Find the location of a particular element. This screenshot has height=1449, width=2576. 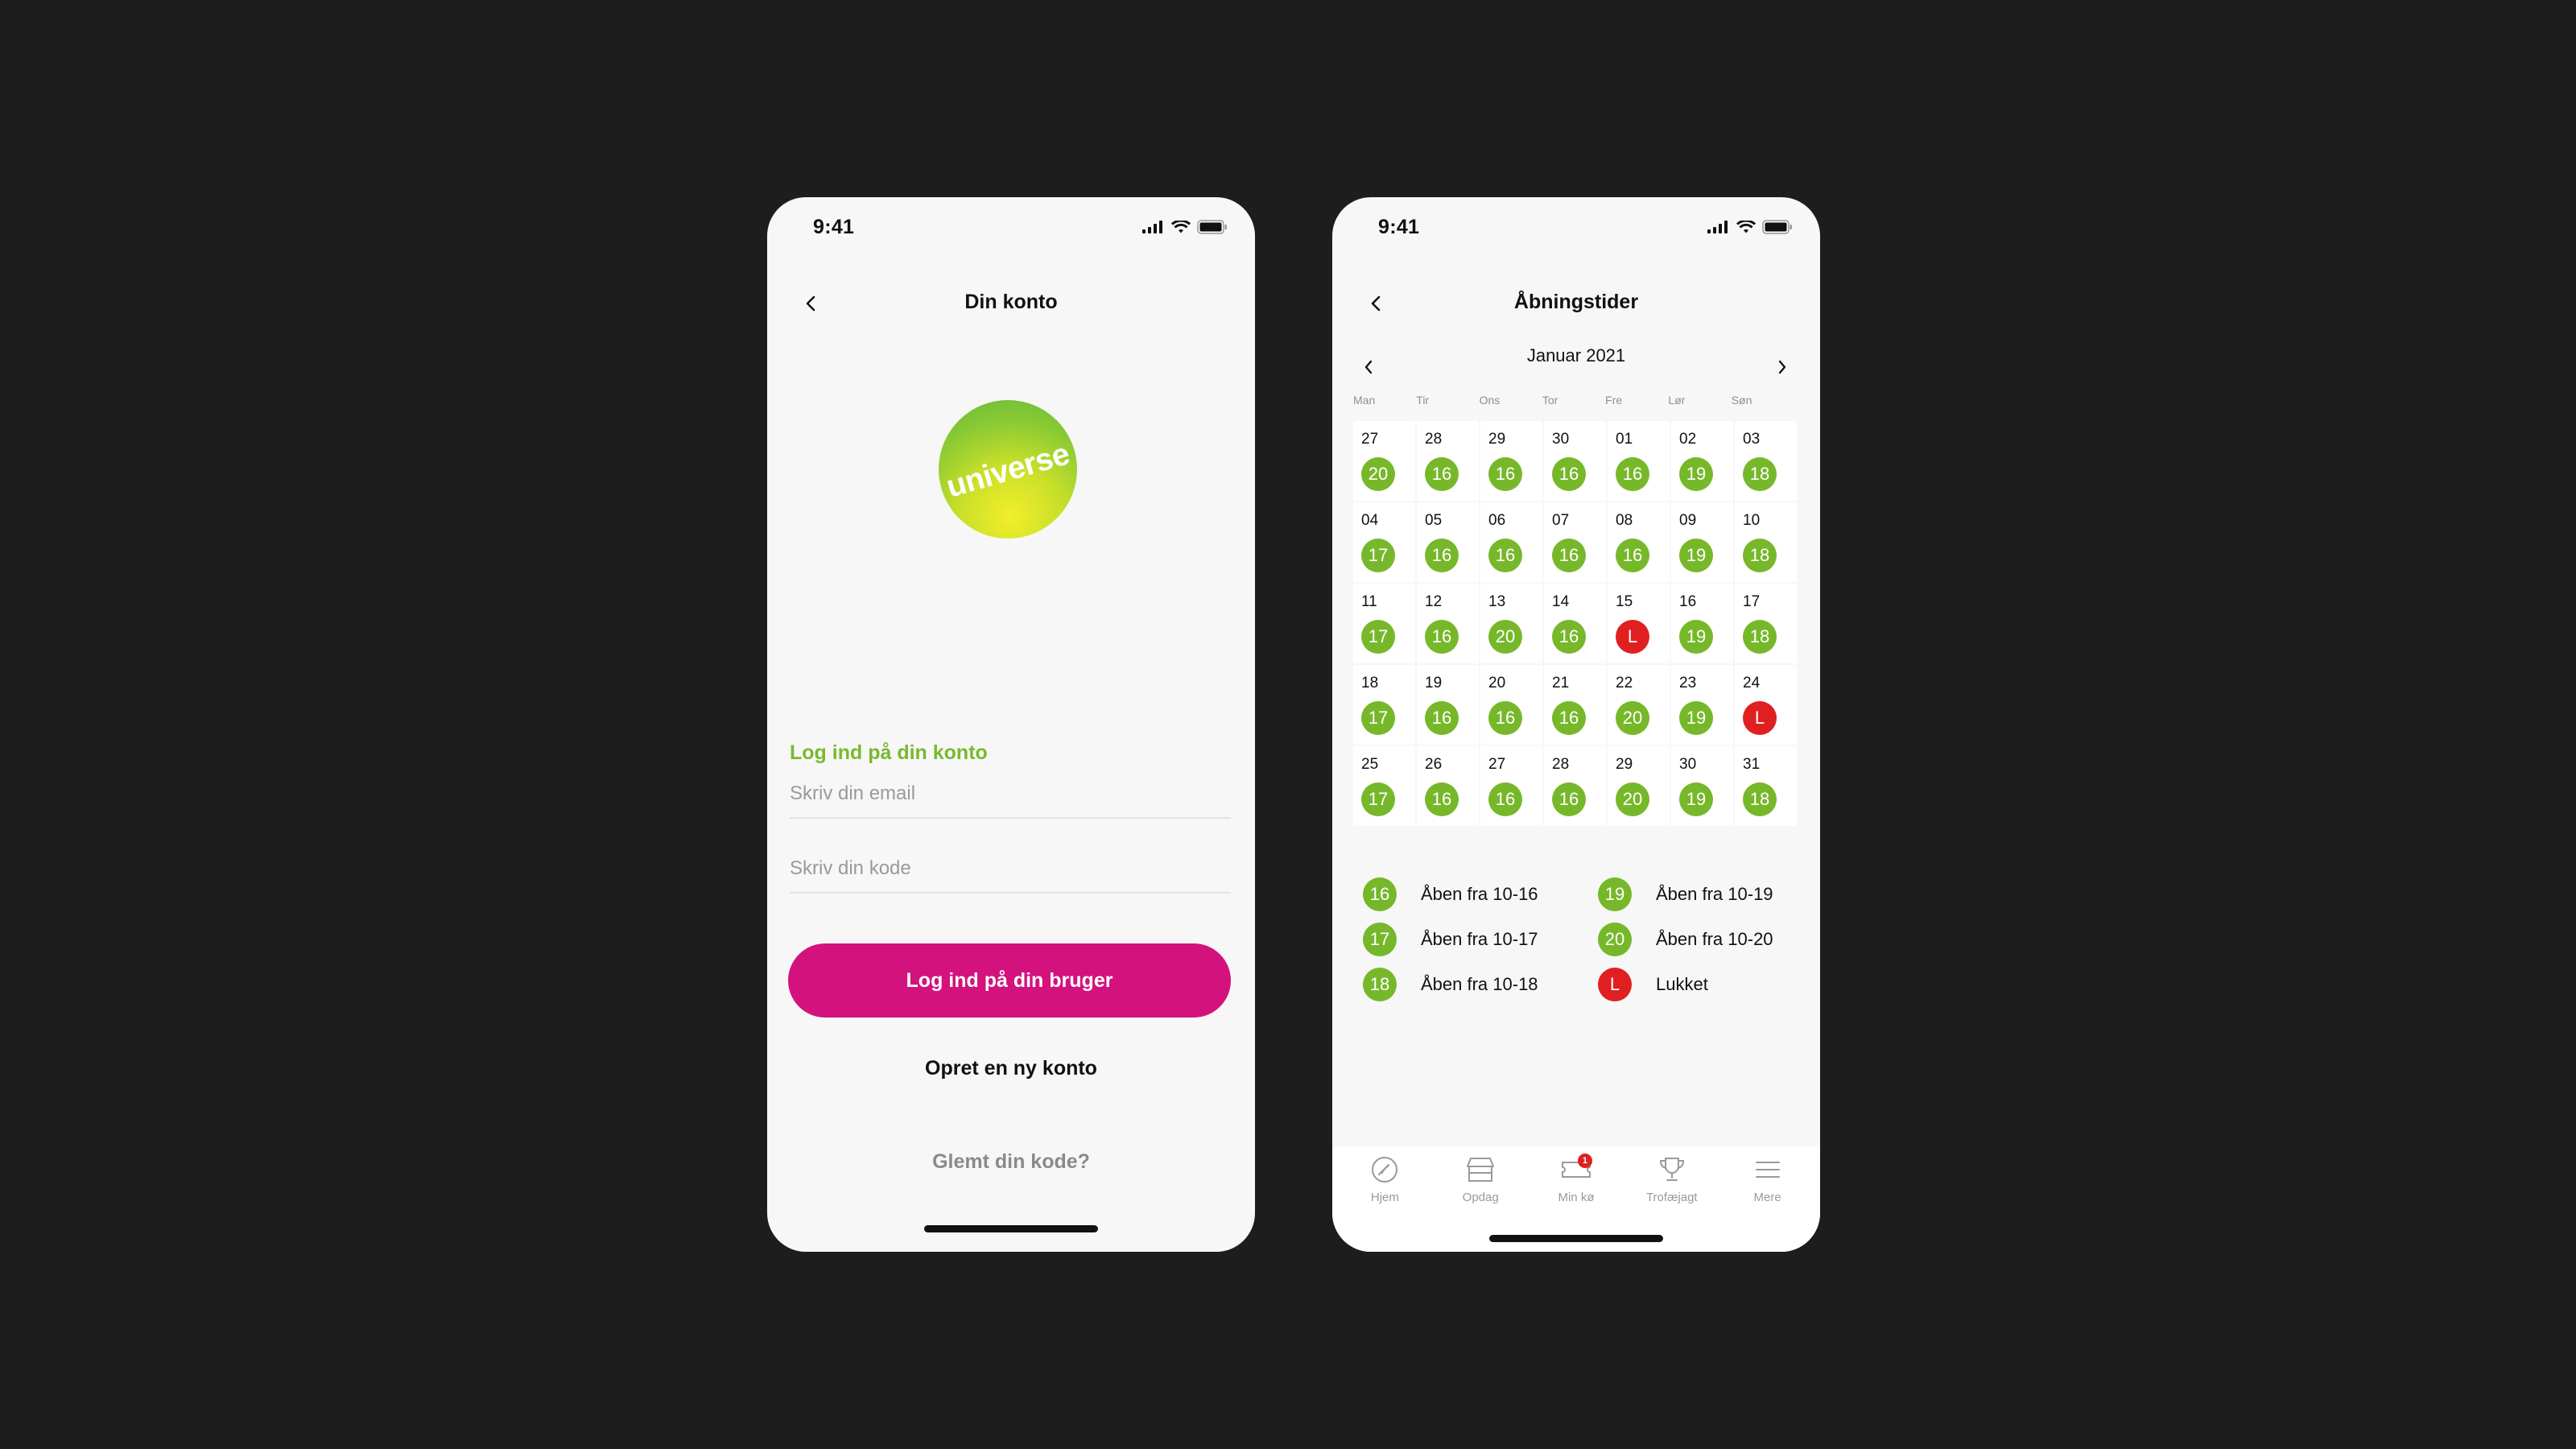

calendar-day-cell: 27 20 is located at coordinates (1385, 462).